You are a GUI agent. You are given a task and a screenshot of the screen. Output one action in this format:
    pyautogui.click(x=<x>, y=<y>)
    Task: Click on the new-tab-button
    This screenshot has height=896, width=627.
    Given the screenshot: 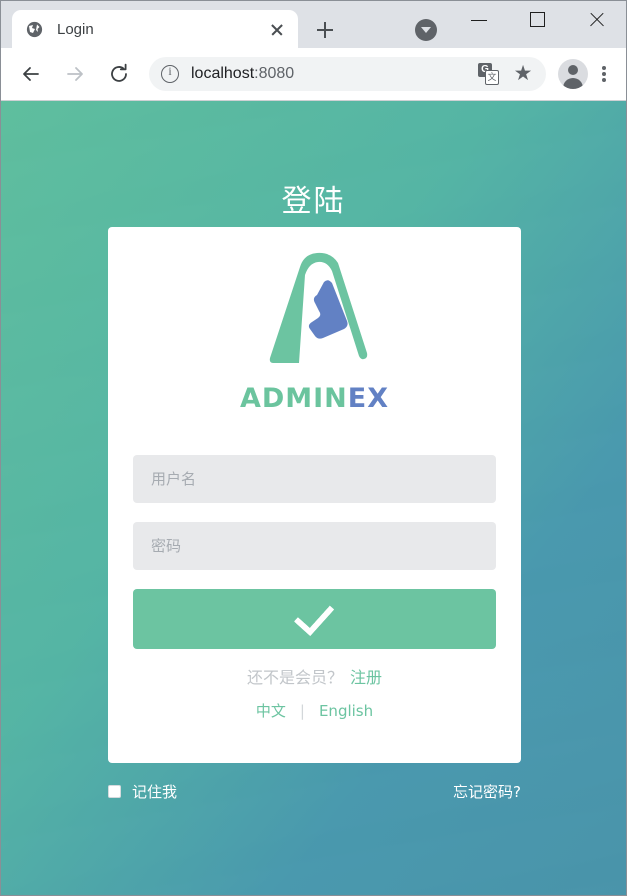 What is the action you would take?
    pyautogui.click(x=325, y=30)
    